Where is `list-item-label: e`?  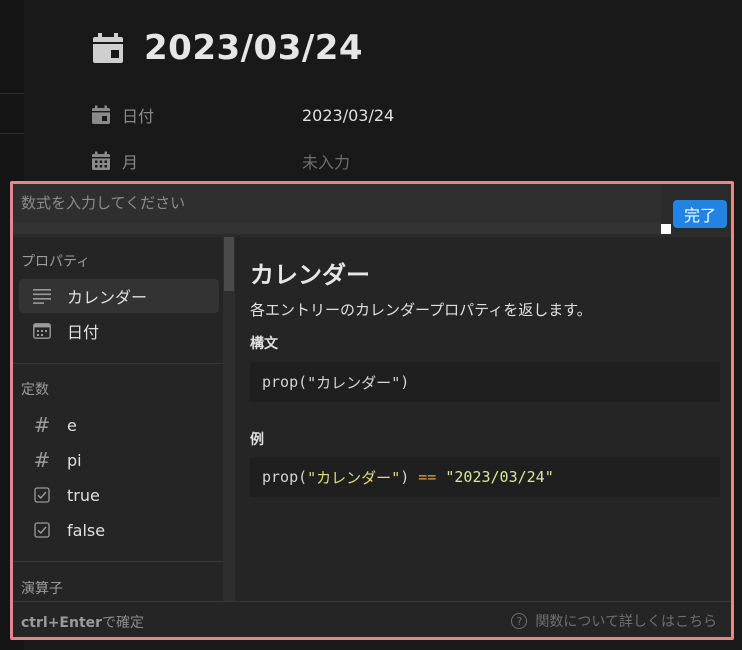
list-item-label: e is located at coordinates (72, 425).